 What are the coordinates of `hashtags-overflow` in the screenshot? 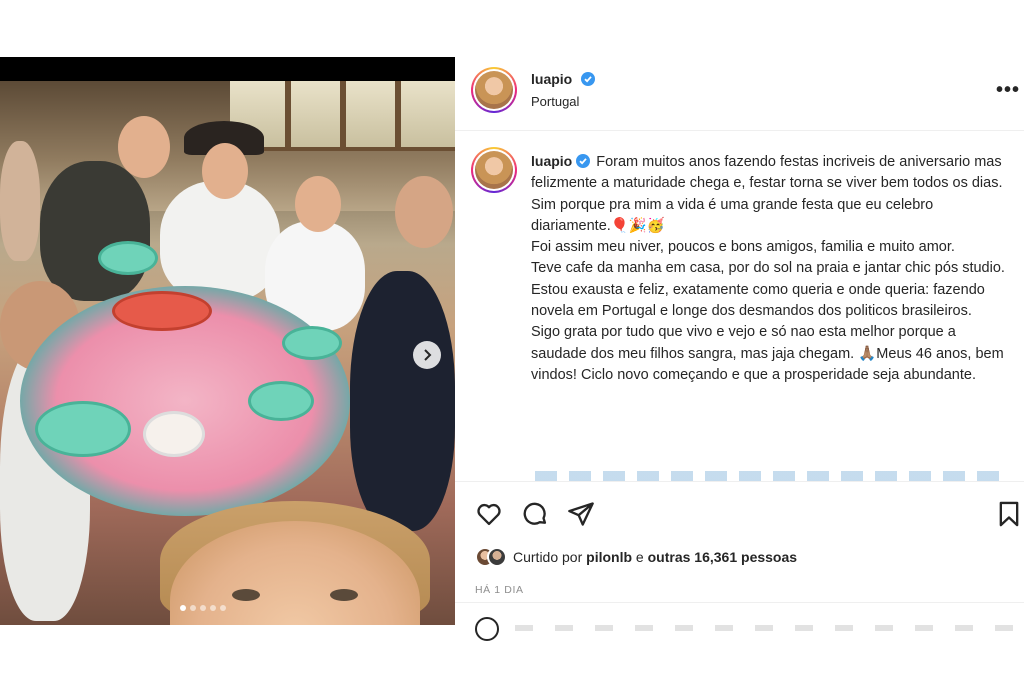 It's located at (770, 476).